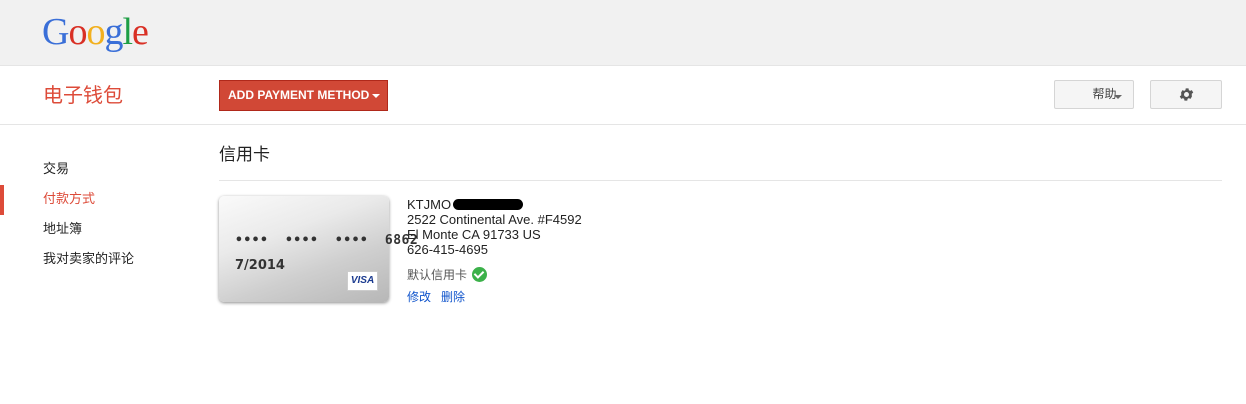  Describe the element at coordinates (260, 265) in the screenshot. I see `card-expiry: 7/2014` at that location.